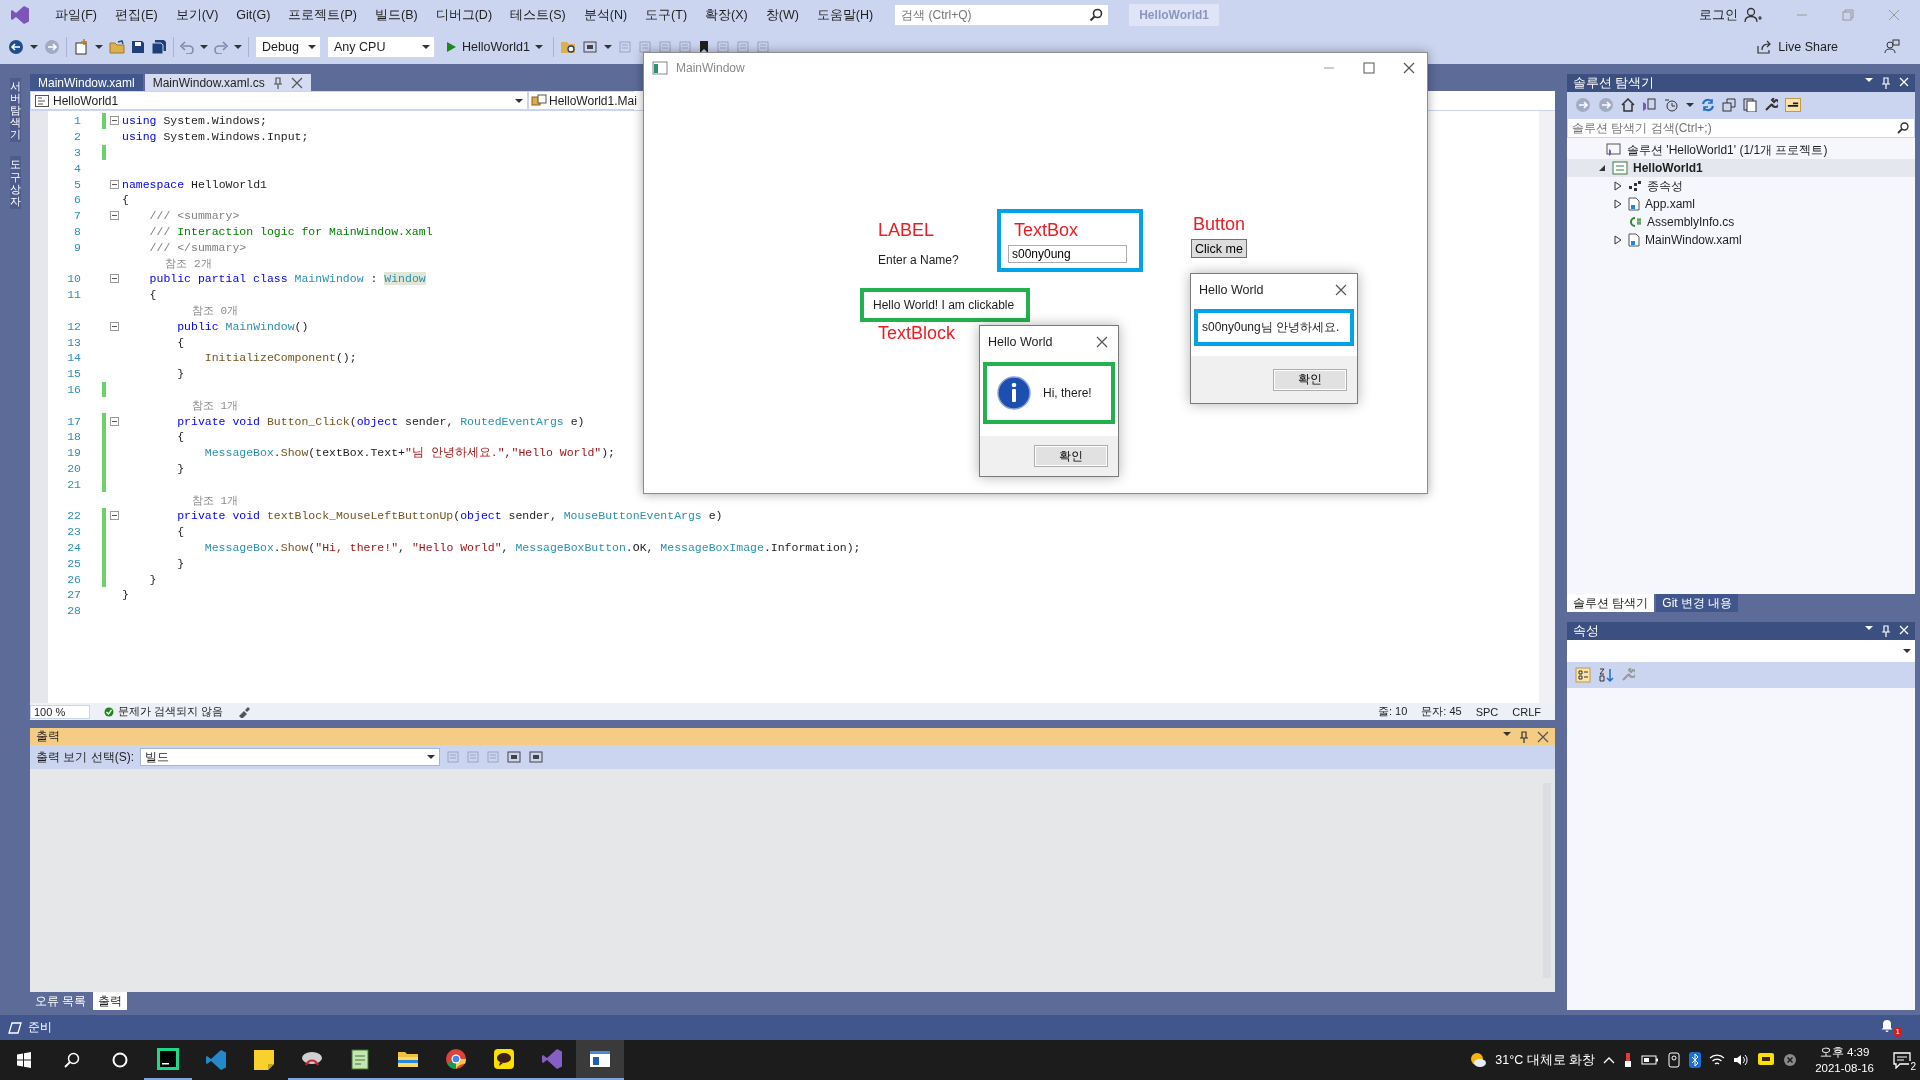 The image size is (1920, 1080). What do you see at coordinates (60, 711) in the screenshot?
I see `zoom-dropdown: 100 %` at bounding box center [60, 711].